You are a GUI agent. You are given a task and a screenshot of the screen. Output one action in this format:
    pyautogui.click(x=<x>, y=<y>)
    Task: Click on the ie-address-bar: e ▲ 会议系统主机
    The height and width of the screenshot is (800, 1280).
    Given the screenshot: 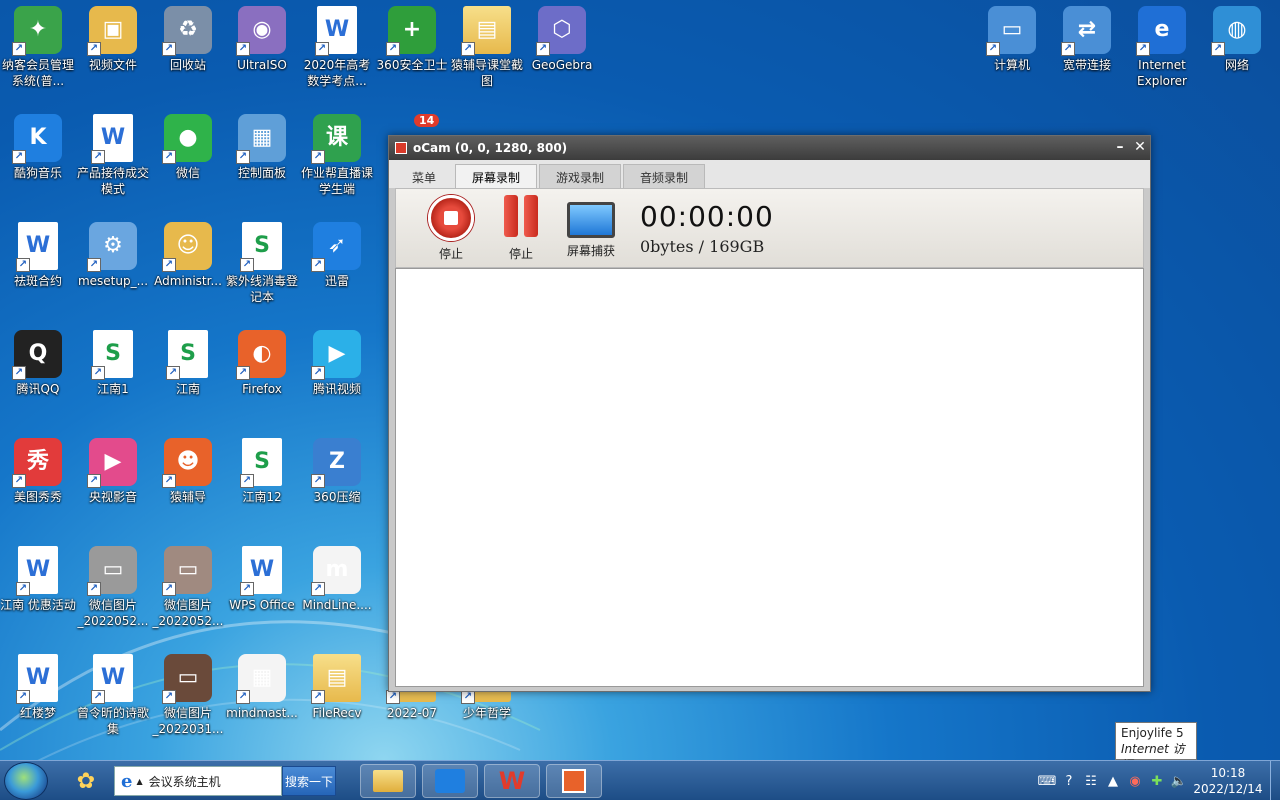 What is the action you would take?
    pyautogui.click(x=198, y=781)
    